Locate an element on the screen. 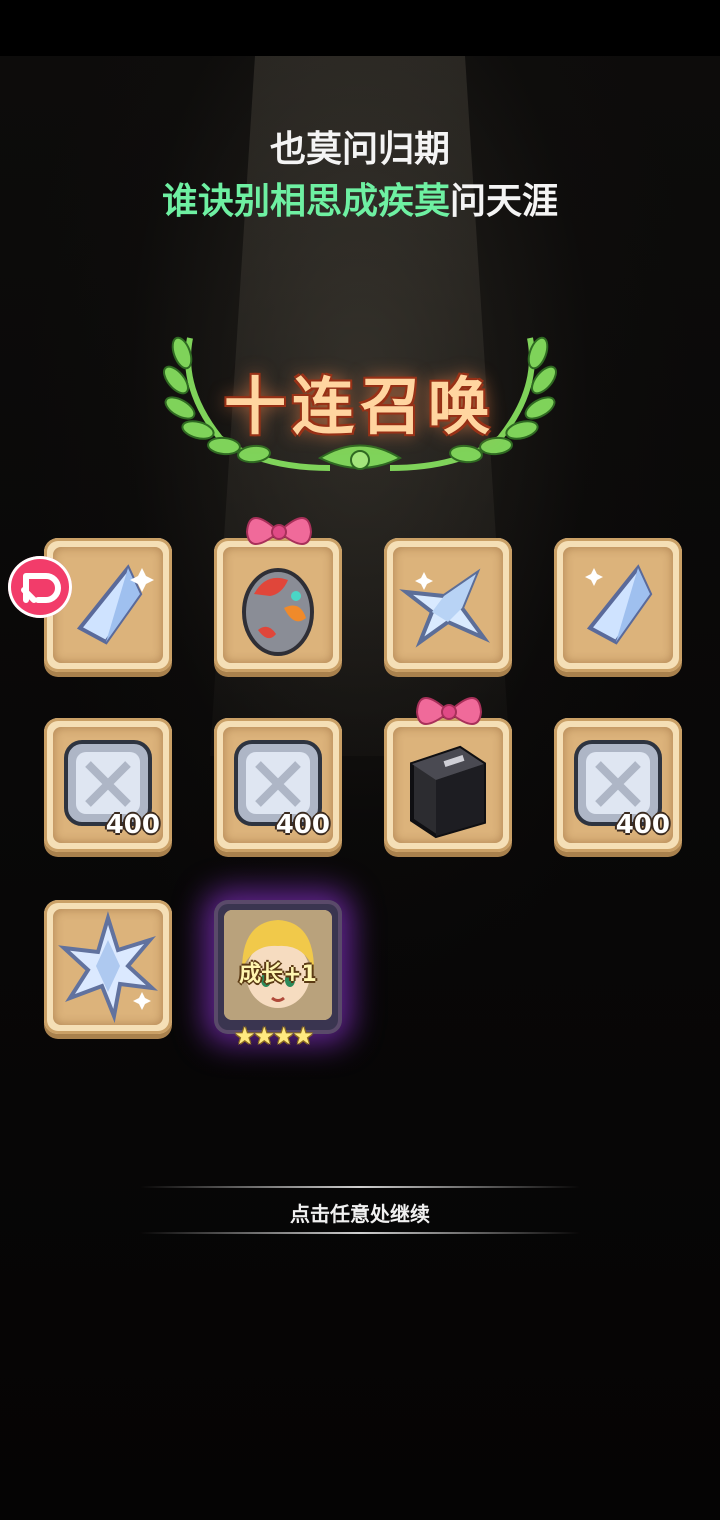  diamond-crystal-icon is located at coordinates (619, 604).